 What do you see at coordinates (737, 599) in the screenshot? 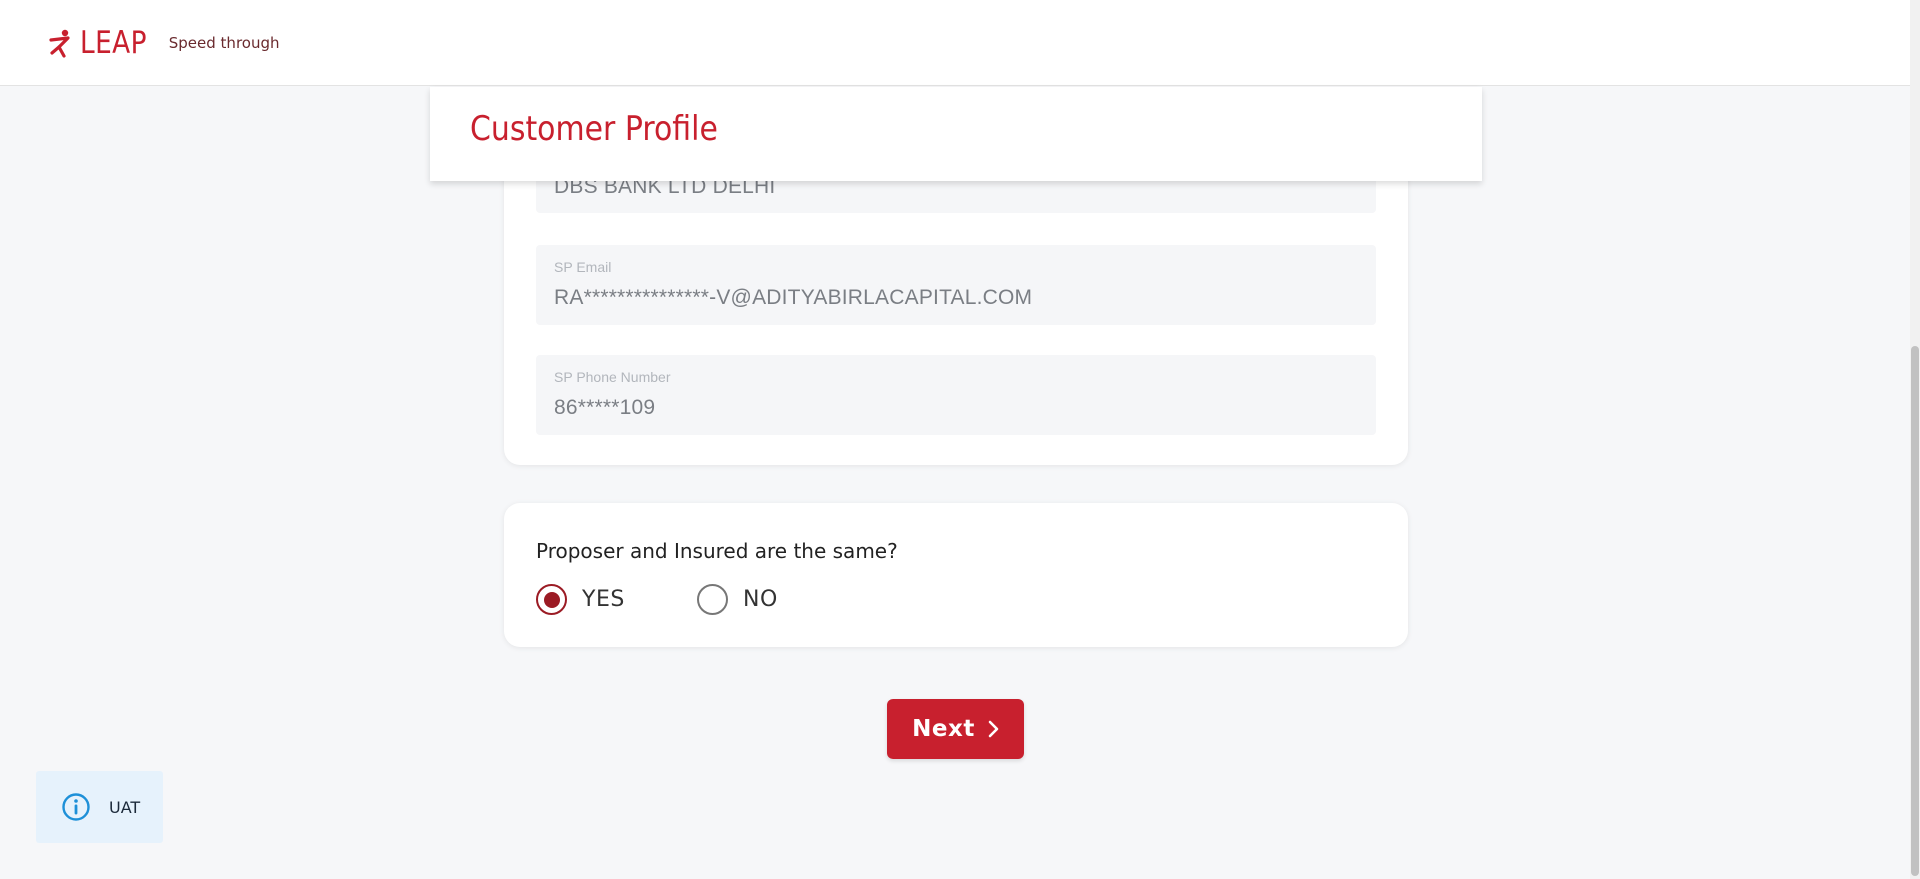
I see `radio-no: NO` at bounding box center [737, 599].